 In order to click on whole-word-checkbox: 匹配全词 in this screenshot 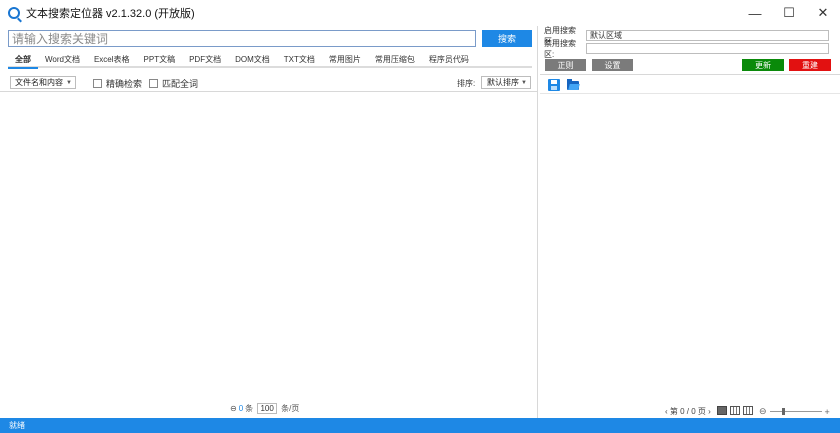, I will do `click(173, 83)`.